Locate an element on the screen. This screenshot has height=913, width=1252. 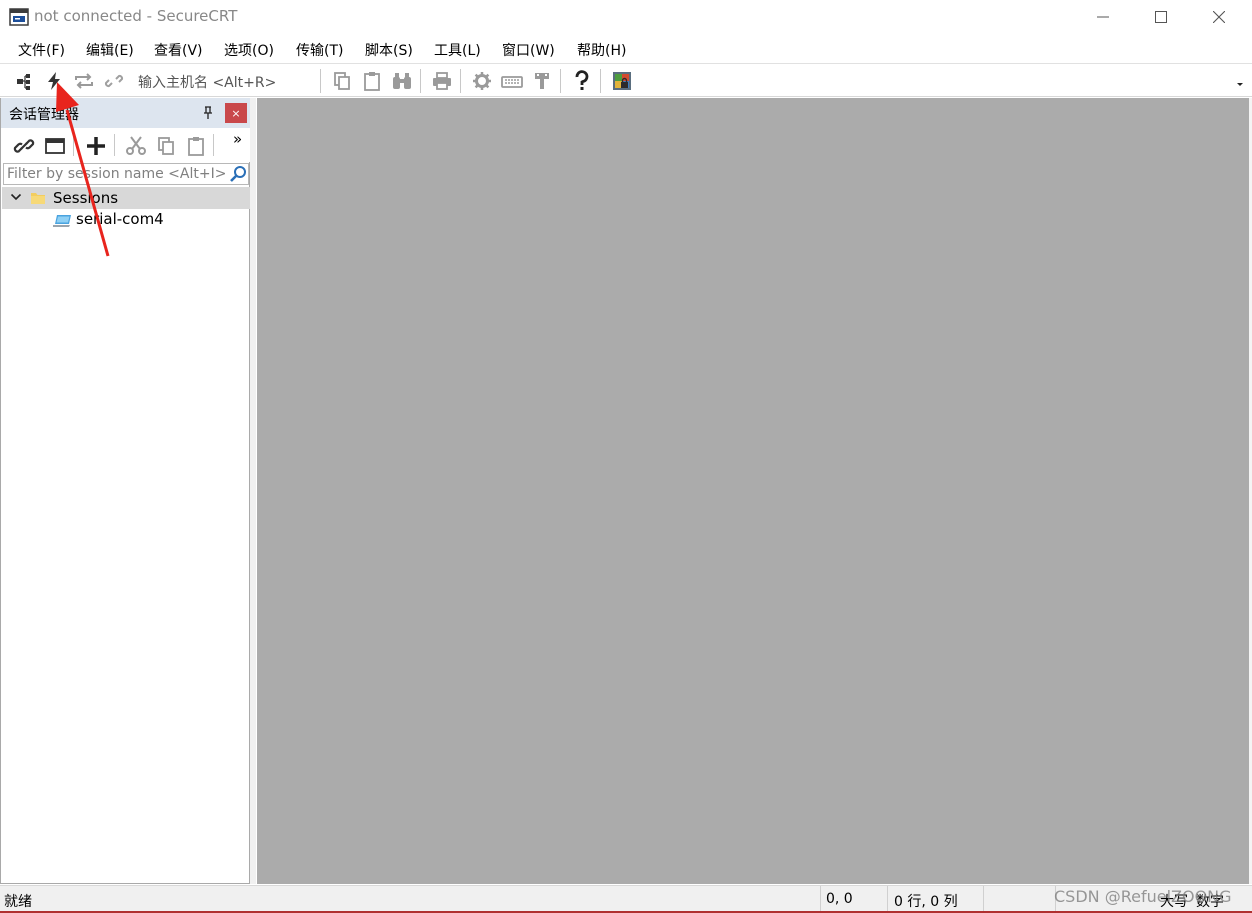
status-rows-cols-cell: 0 行, 0 列 is located at coordinates (935, 899).